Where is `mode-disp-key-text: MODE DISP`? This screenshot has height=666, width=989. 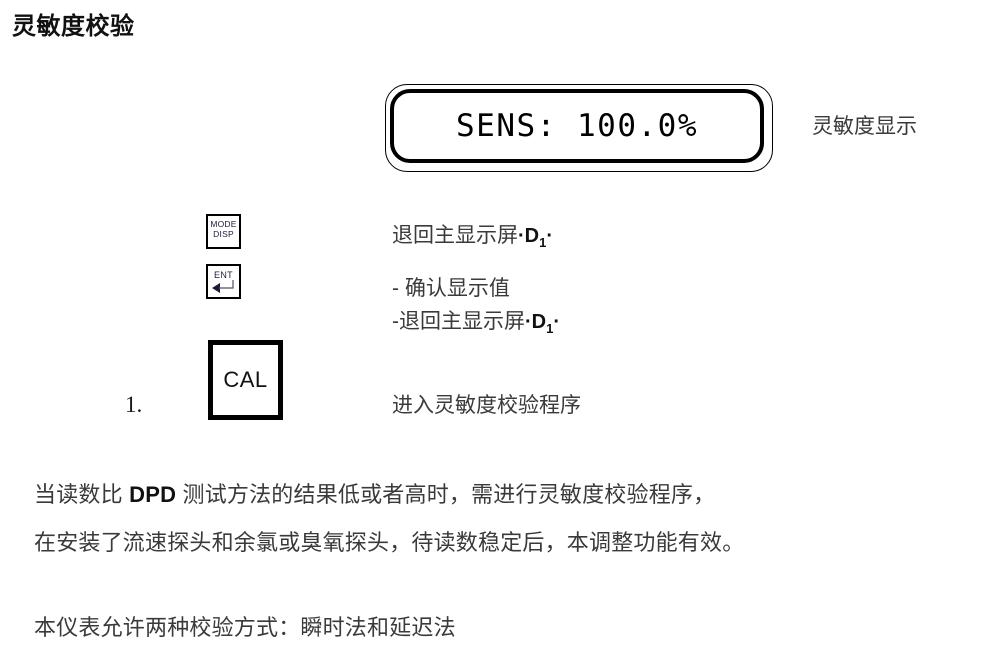
mode-disp-key-text: MODE DISP is located at coordinates (223, 229).